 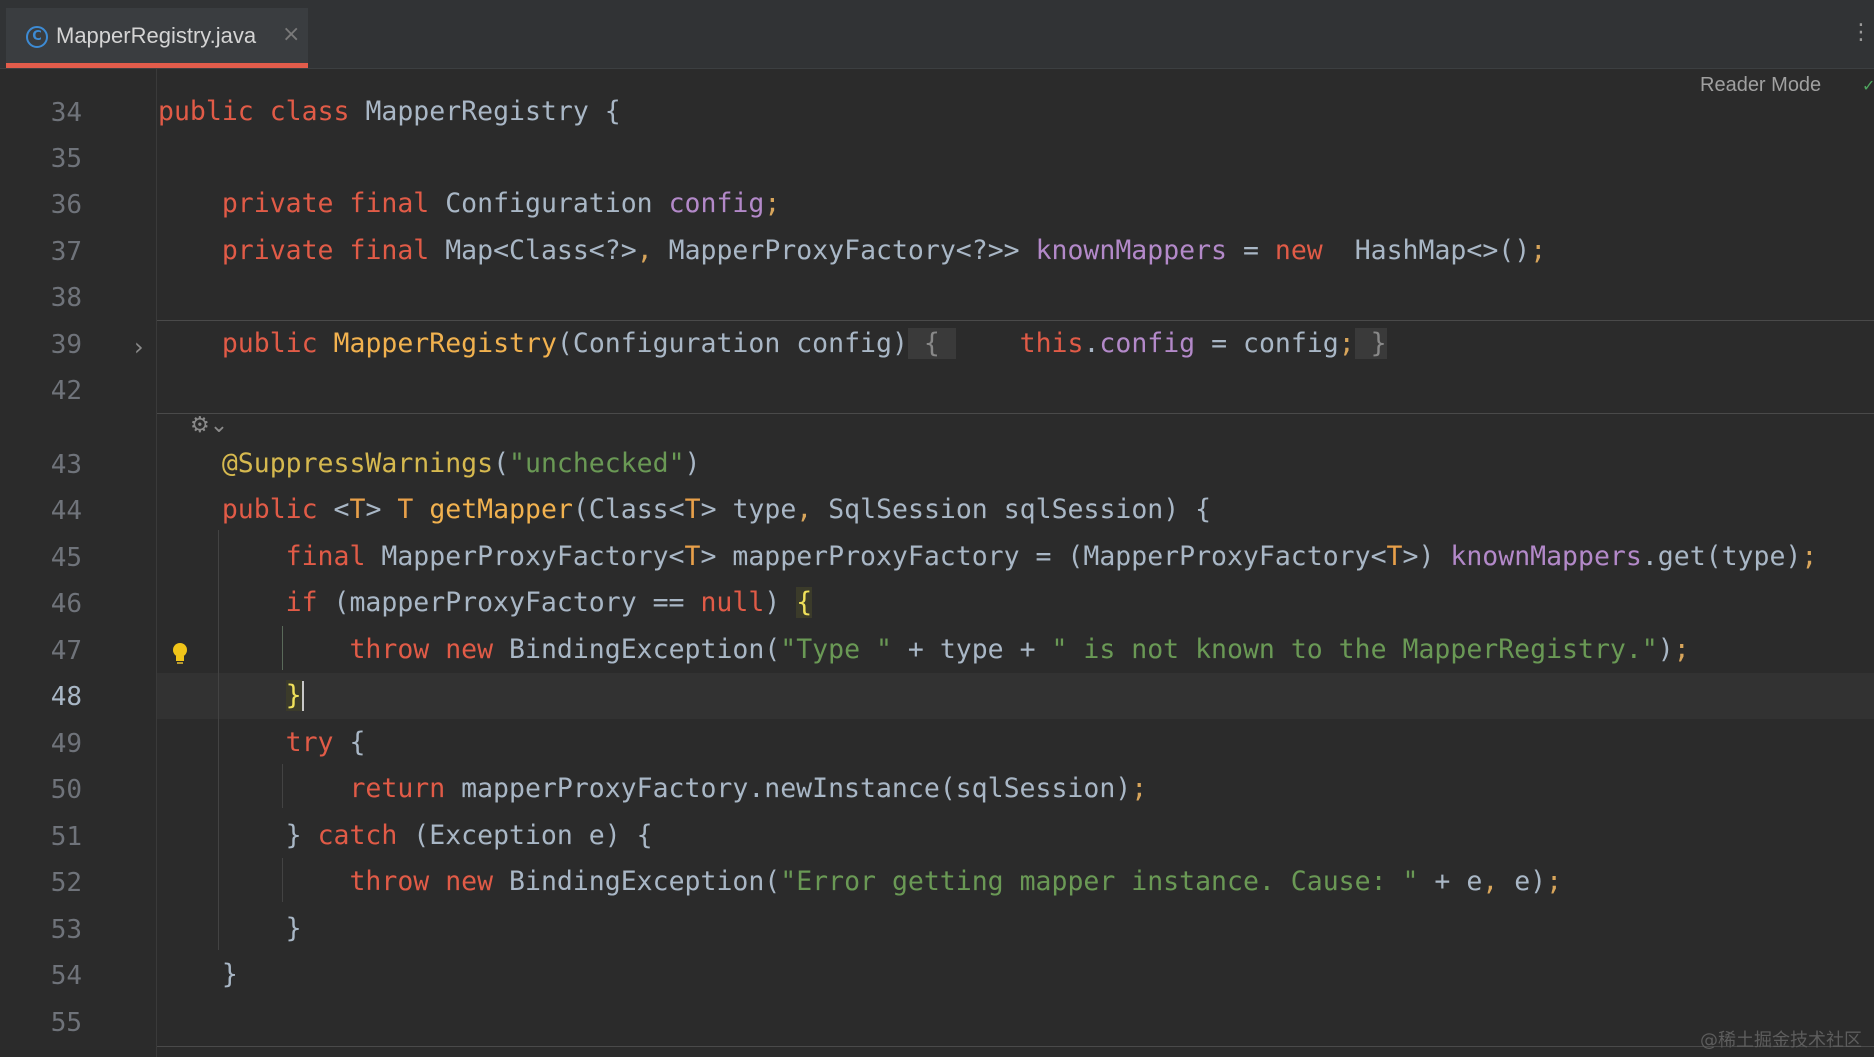 I want to click on fold-chevron-icon: ›, so click(x=139, y=347).